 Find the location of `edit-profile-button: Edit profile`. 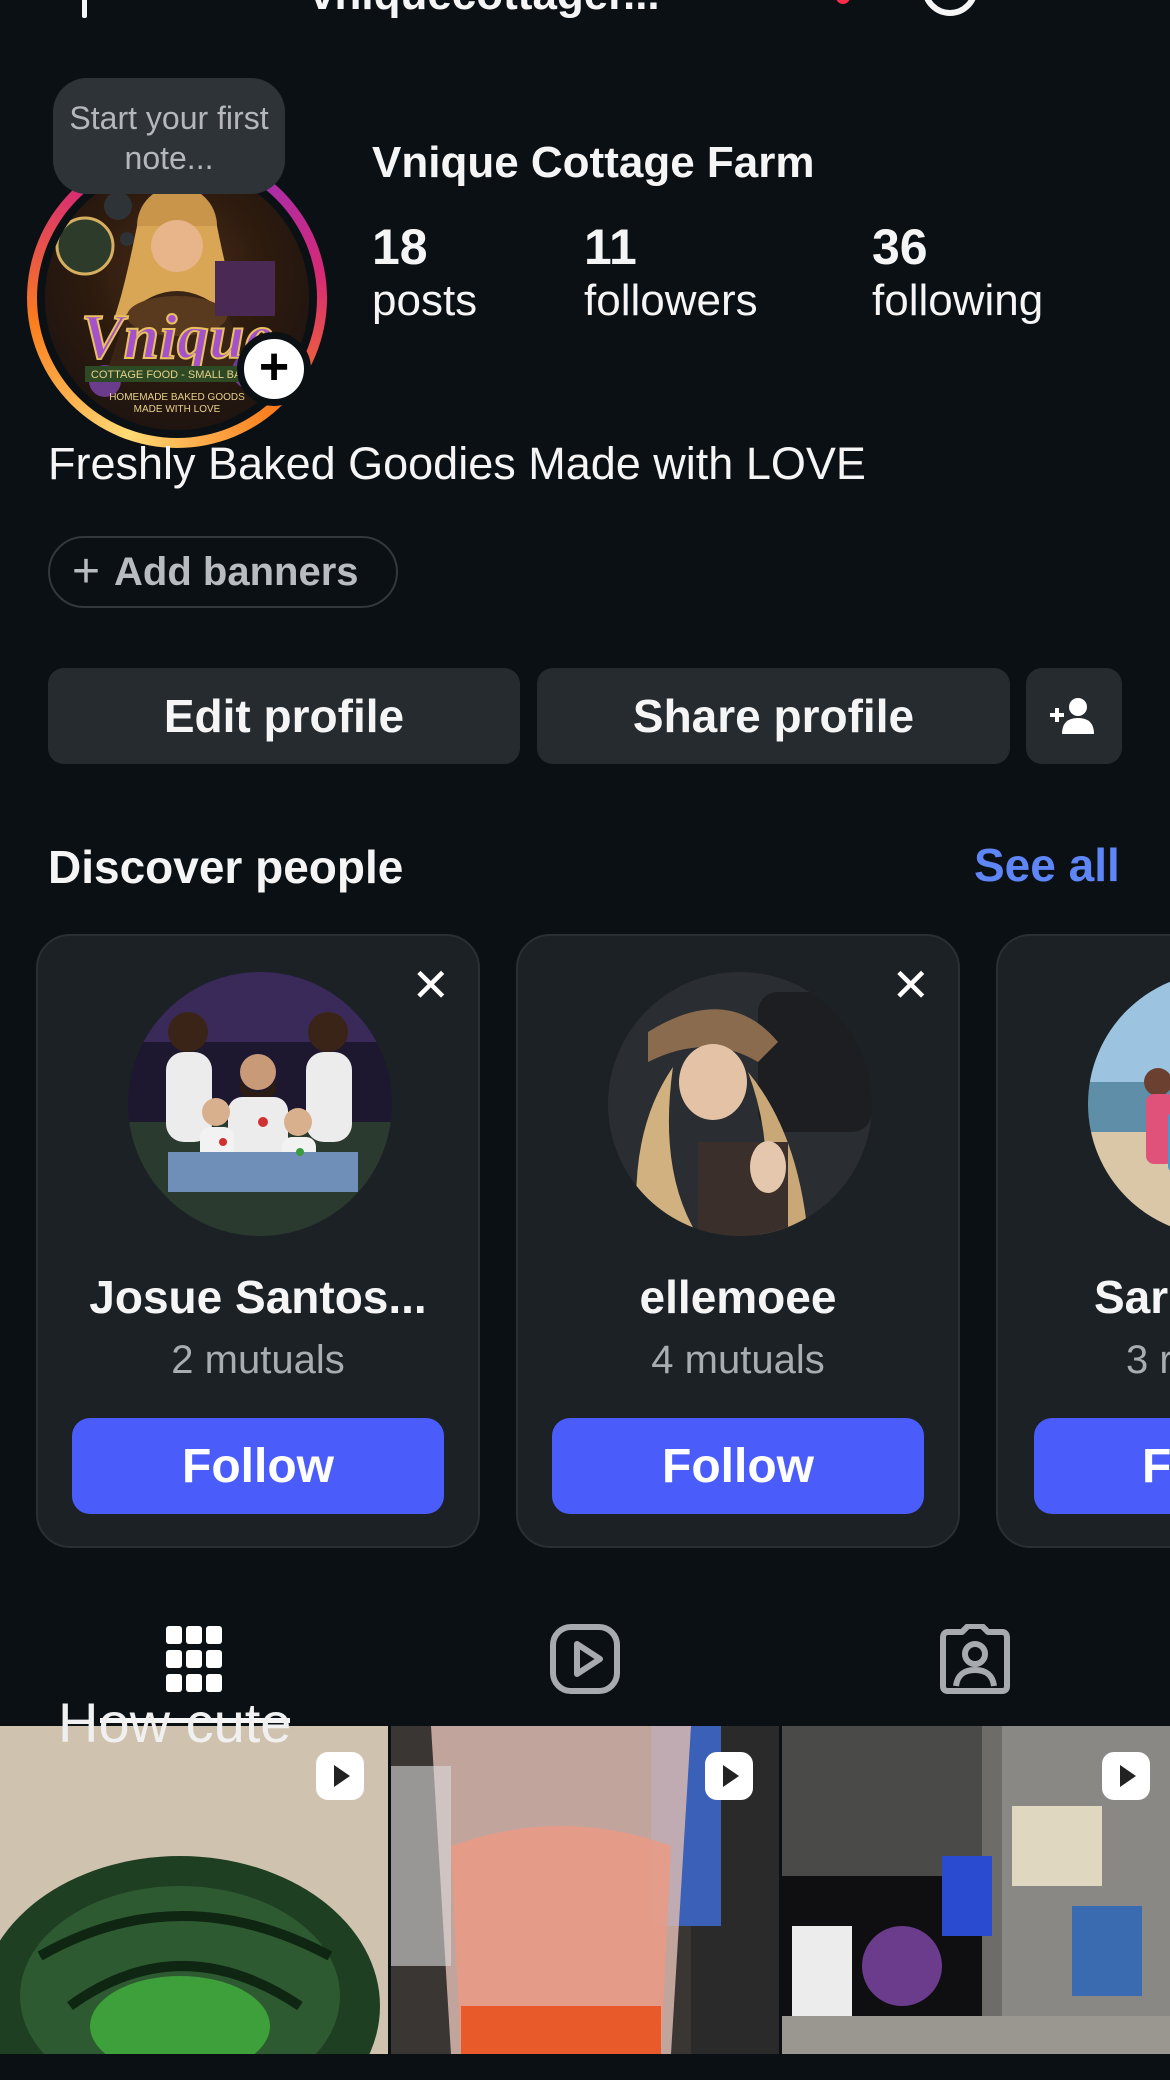

edit-profile-button: Edit profile is located at coordinates (284, 716).